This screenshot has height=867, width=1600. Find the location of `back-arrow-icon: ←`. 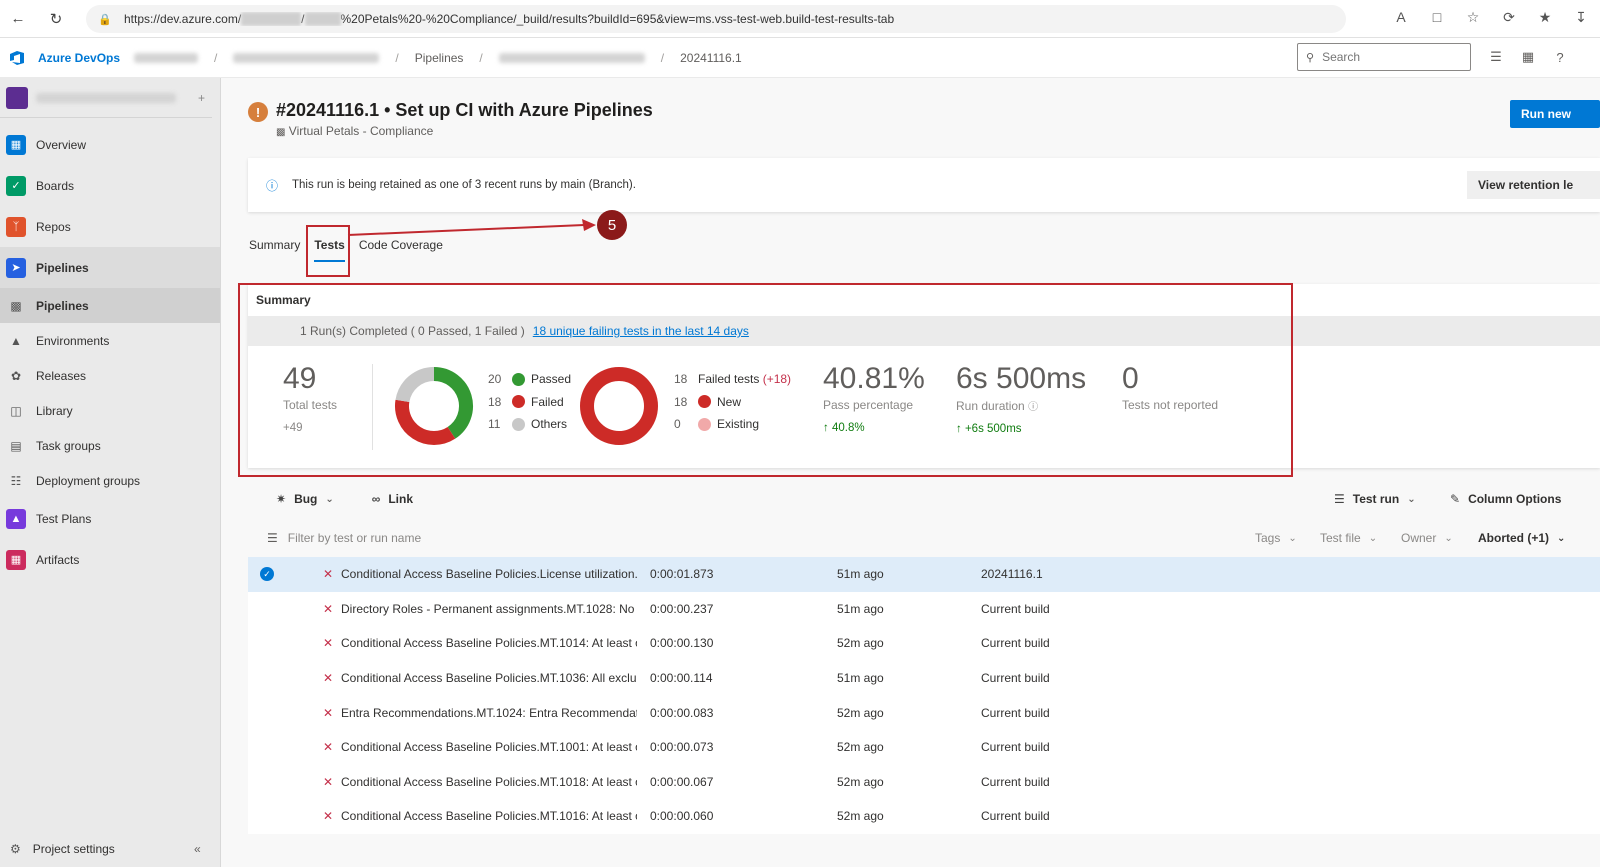

back-arrow-icon: ← is located at coordinates (18, 19).